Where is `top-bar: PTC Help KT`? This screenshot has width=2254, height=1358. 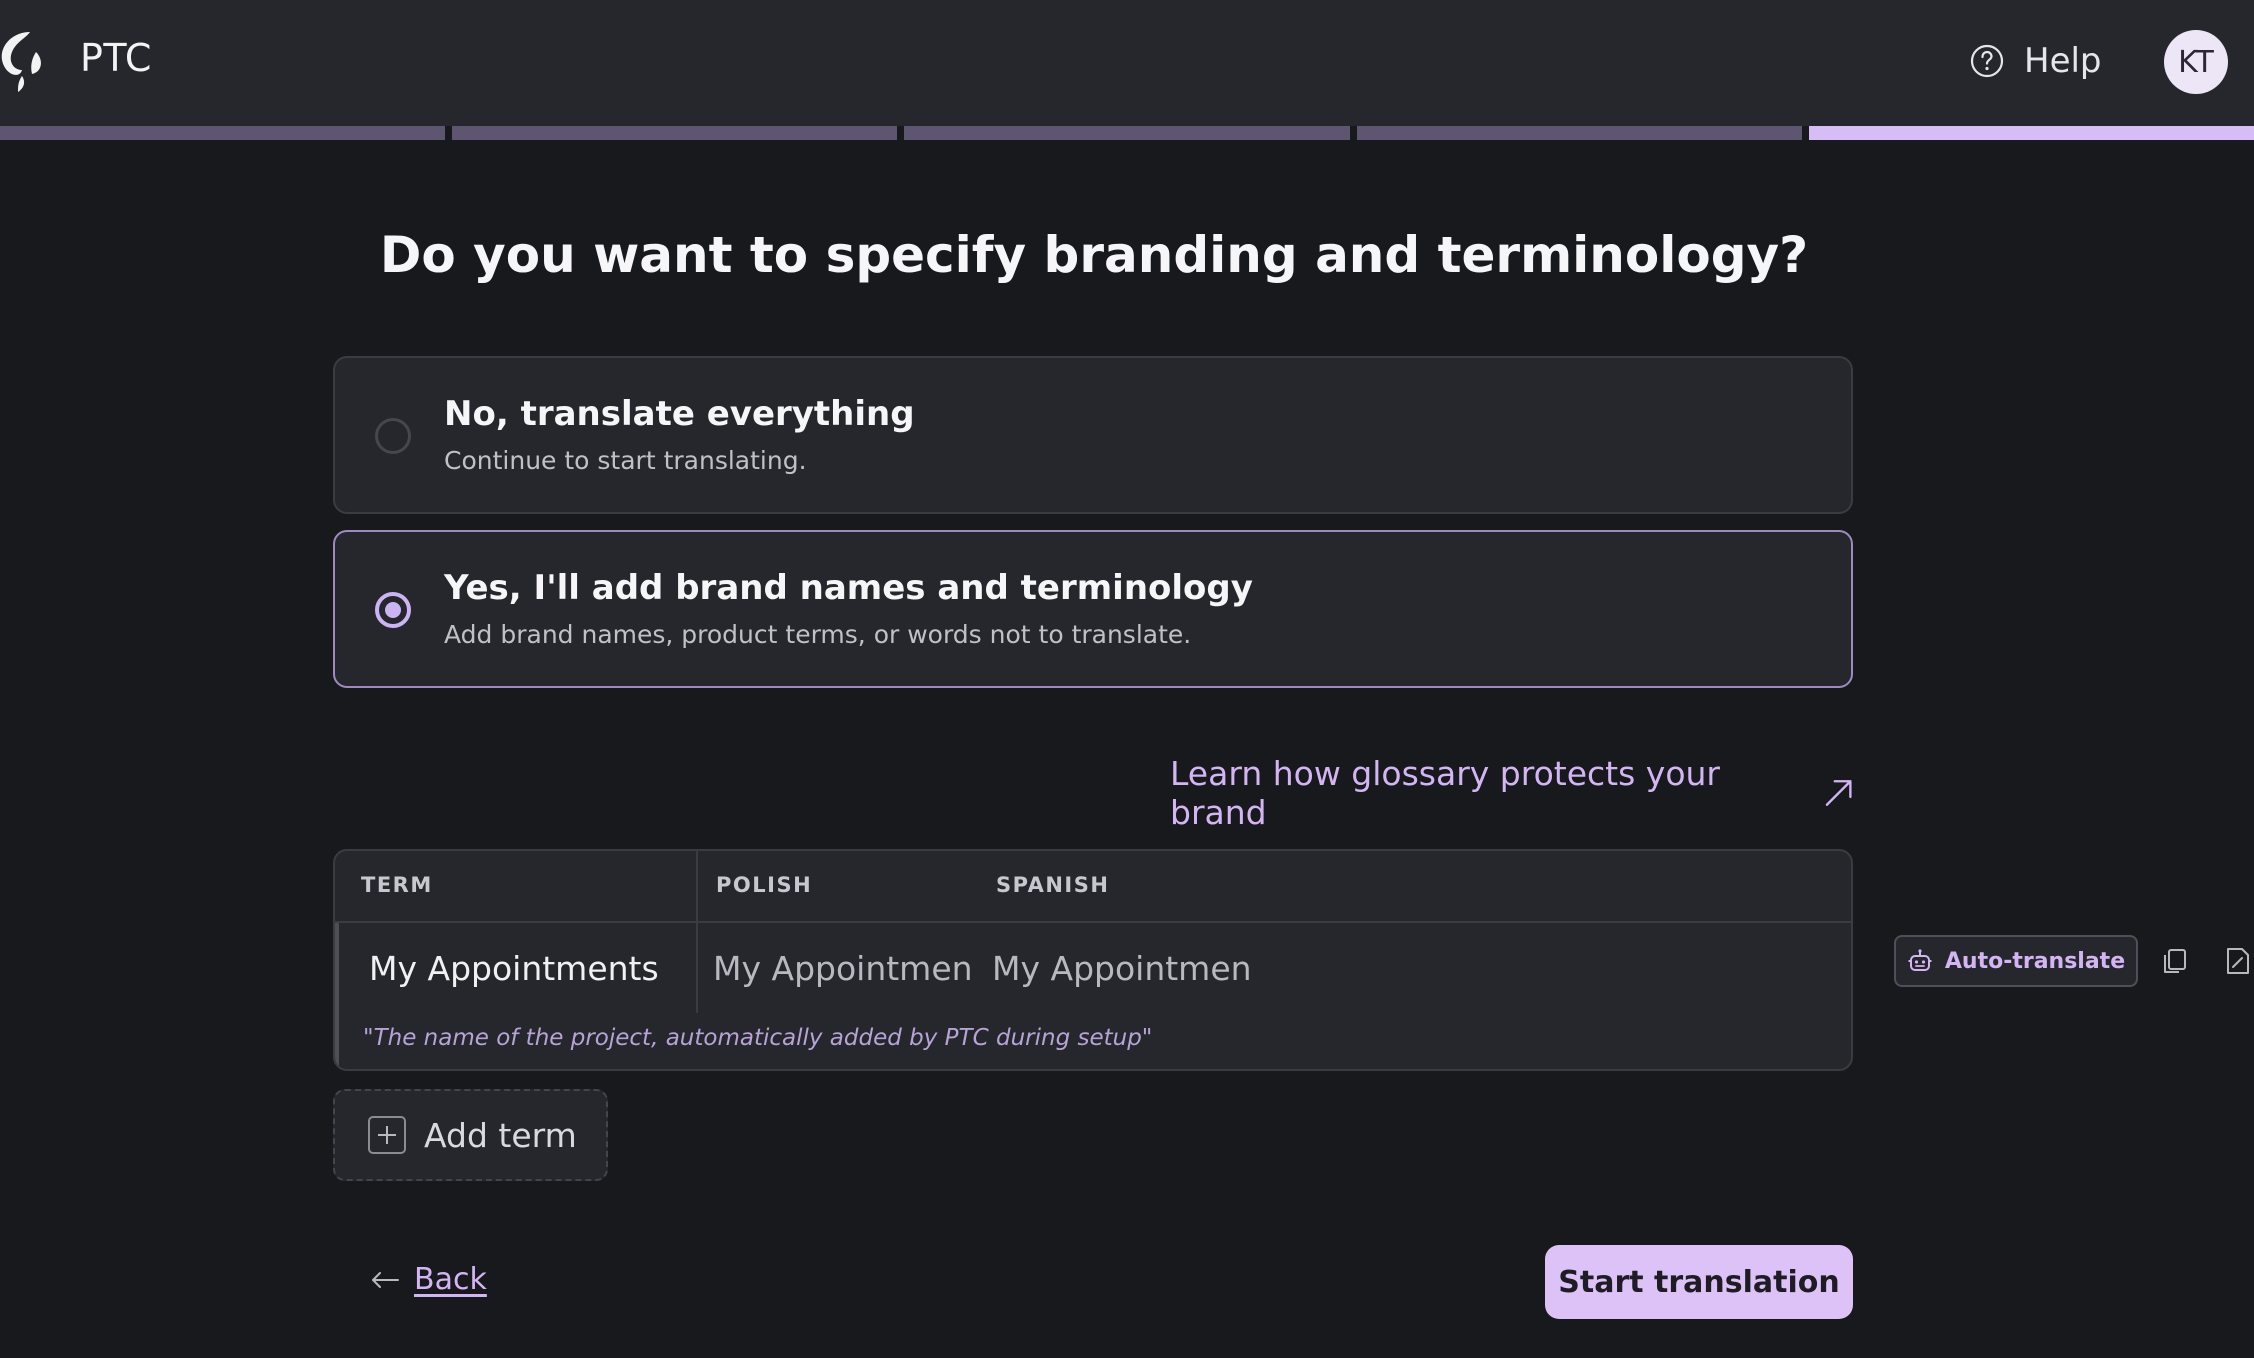 top-bar: PTC Help KT is located at coordinates (1127, 63).